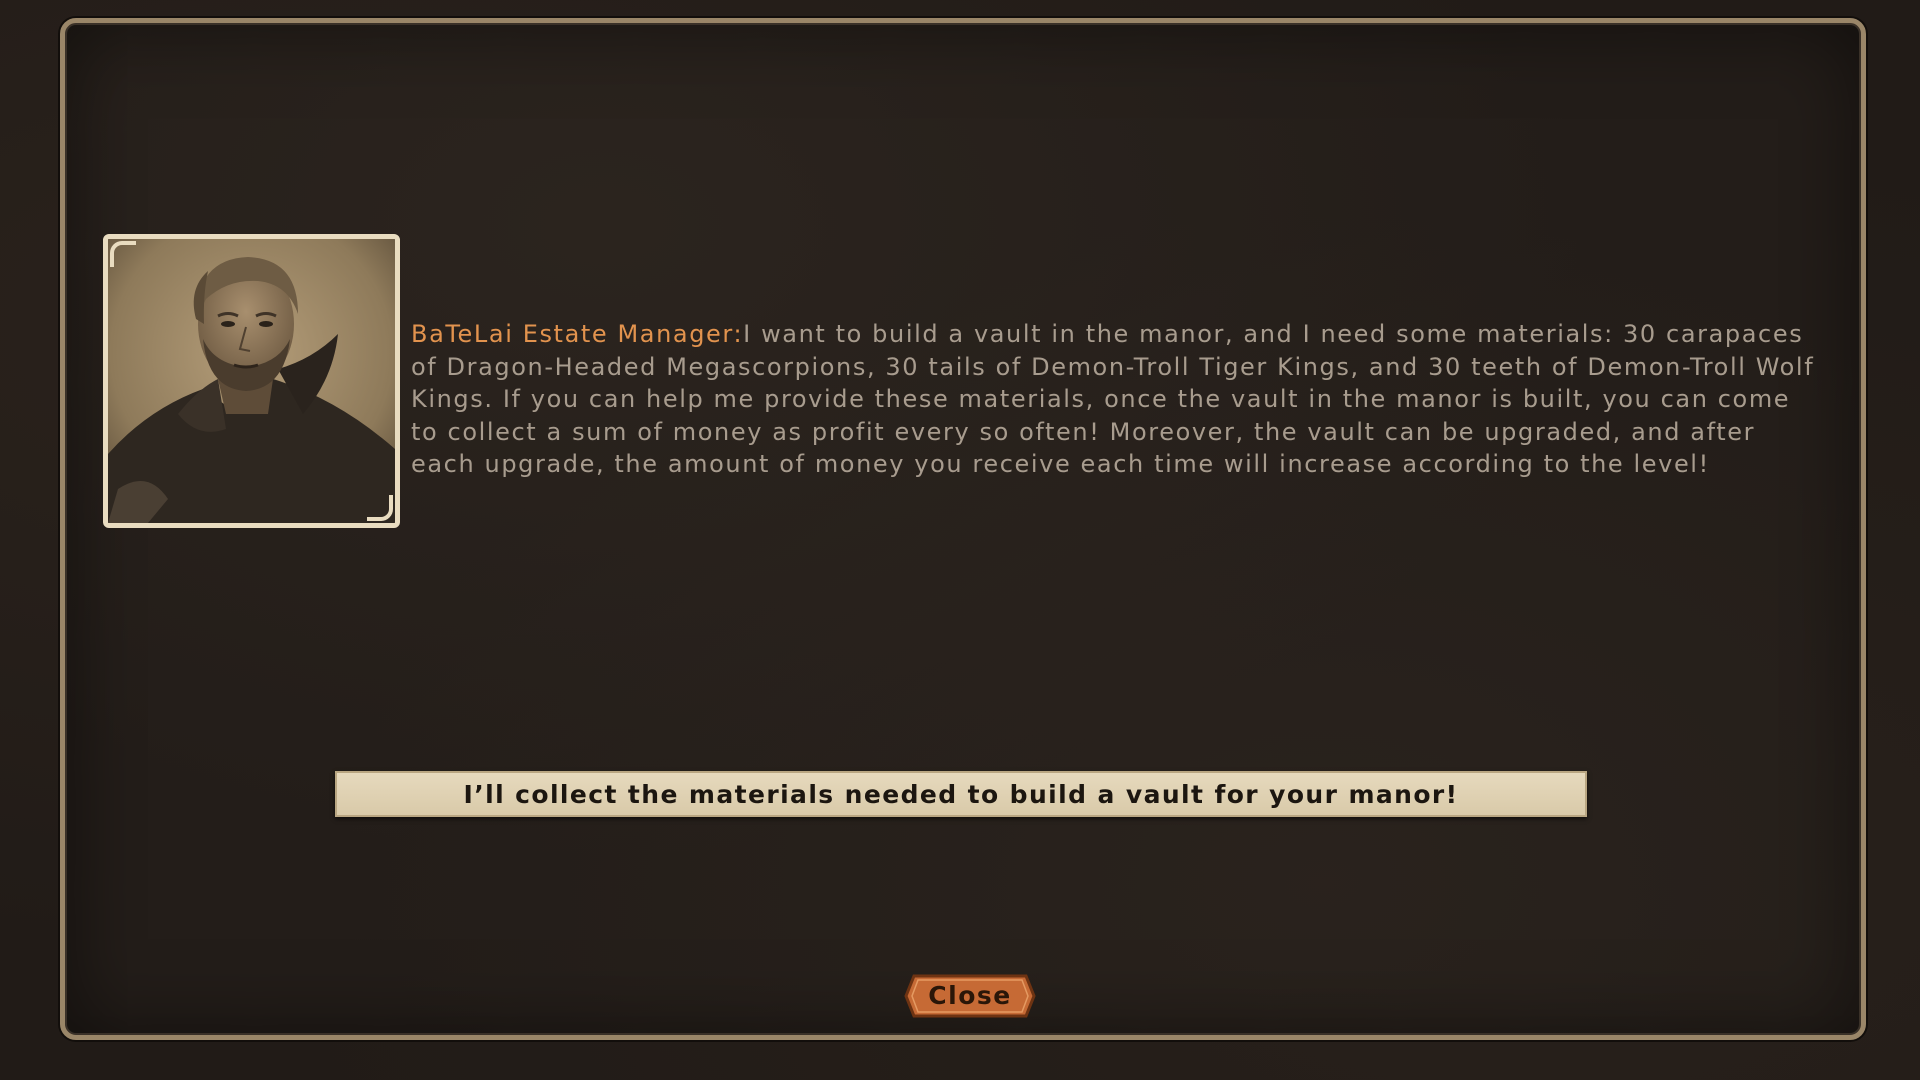 This screenshot has height=1080, width=1920. I want to click on close-button: Close, so click(970, 996).